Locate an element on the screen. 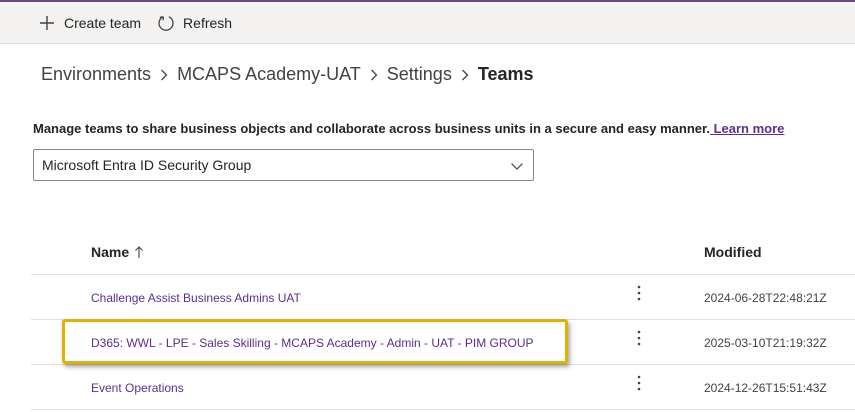 The width and height of the screenshot is (855, 412). table-row: Event Operations 2024-12-26T15:51:43Z is located at coordinates (443, 387).